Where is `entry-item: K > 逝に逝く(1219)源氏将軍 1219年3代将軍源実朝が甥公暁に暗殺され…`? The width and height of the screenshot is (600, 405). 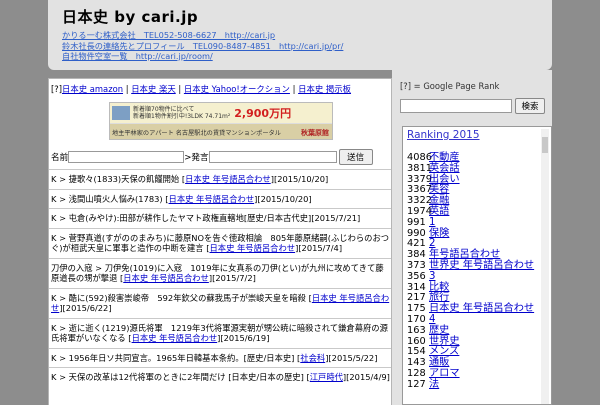
entry-item: K > 逝に逝く(1219)源氏将軍 1219年3代将軍源実朝が甥公暁に暗殺され… is located at coordinates (220, 332).